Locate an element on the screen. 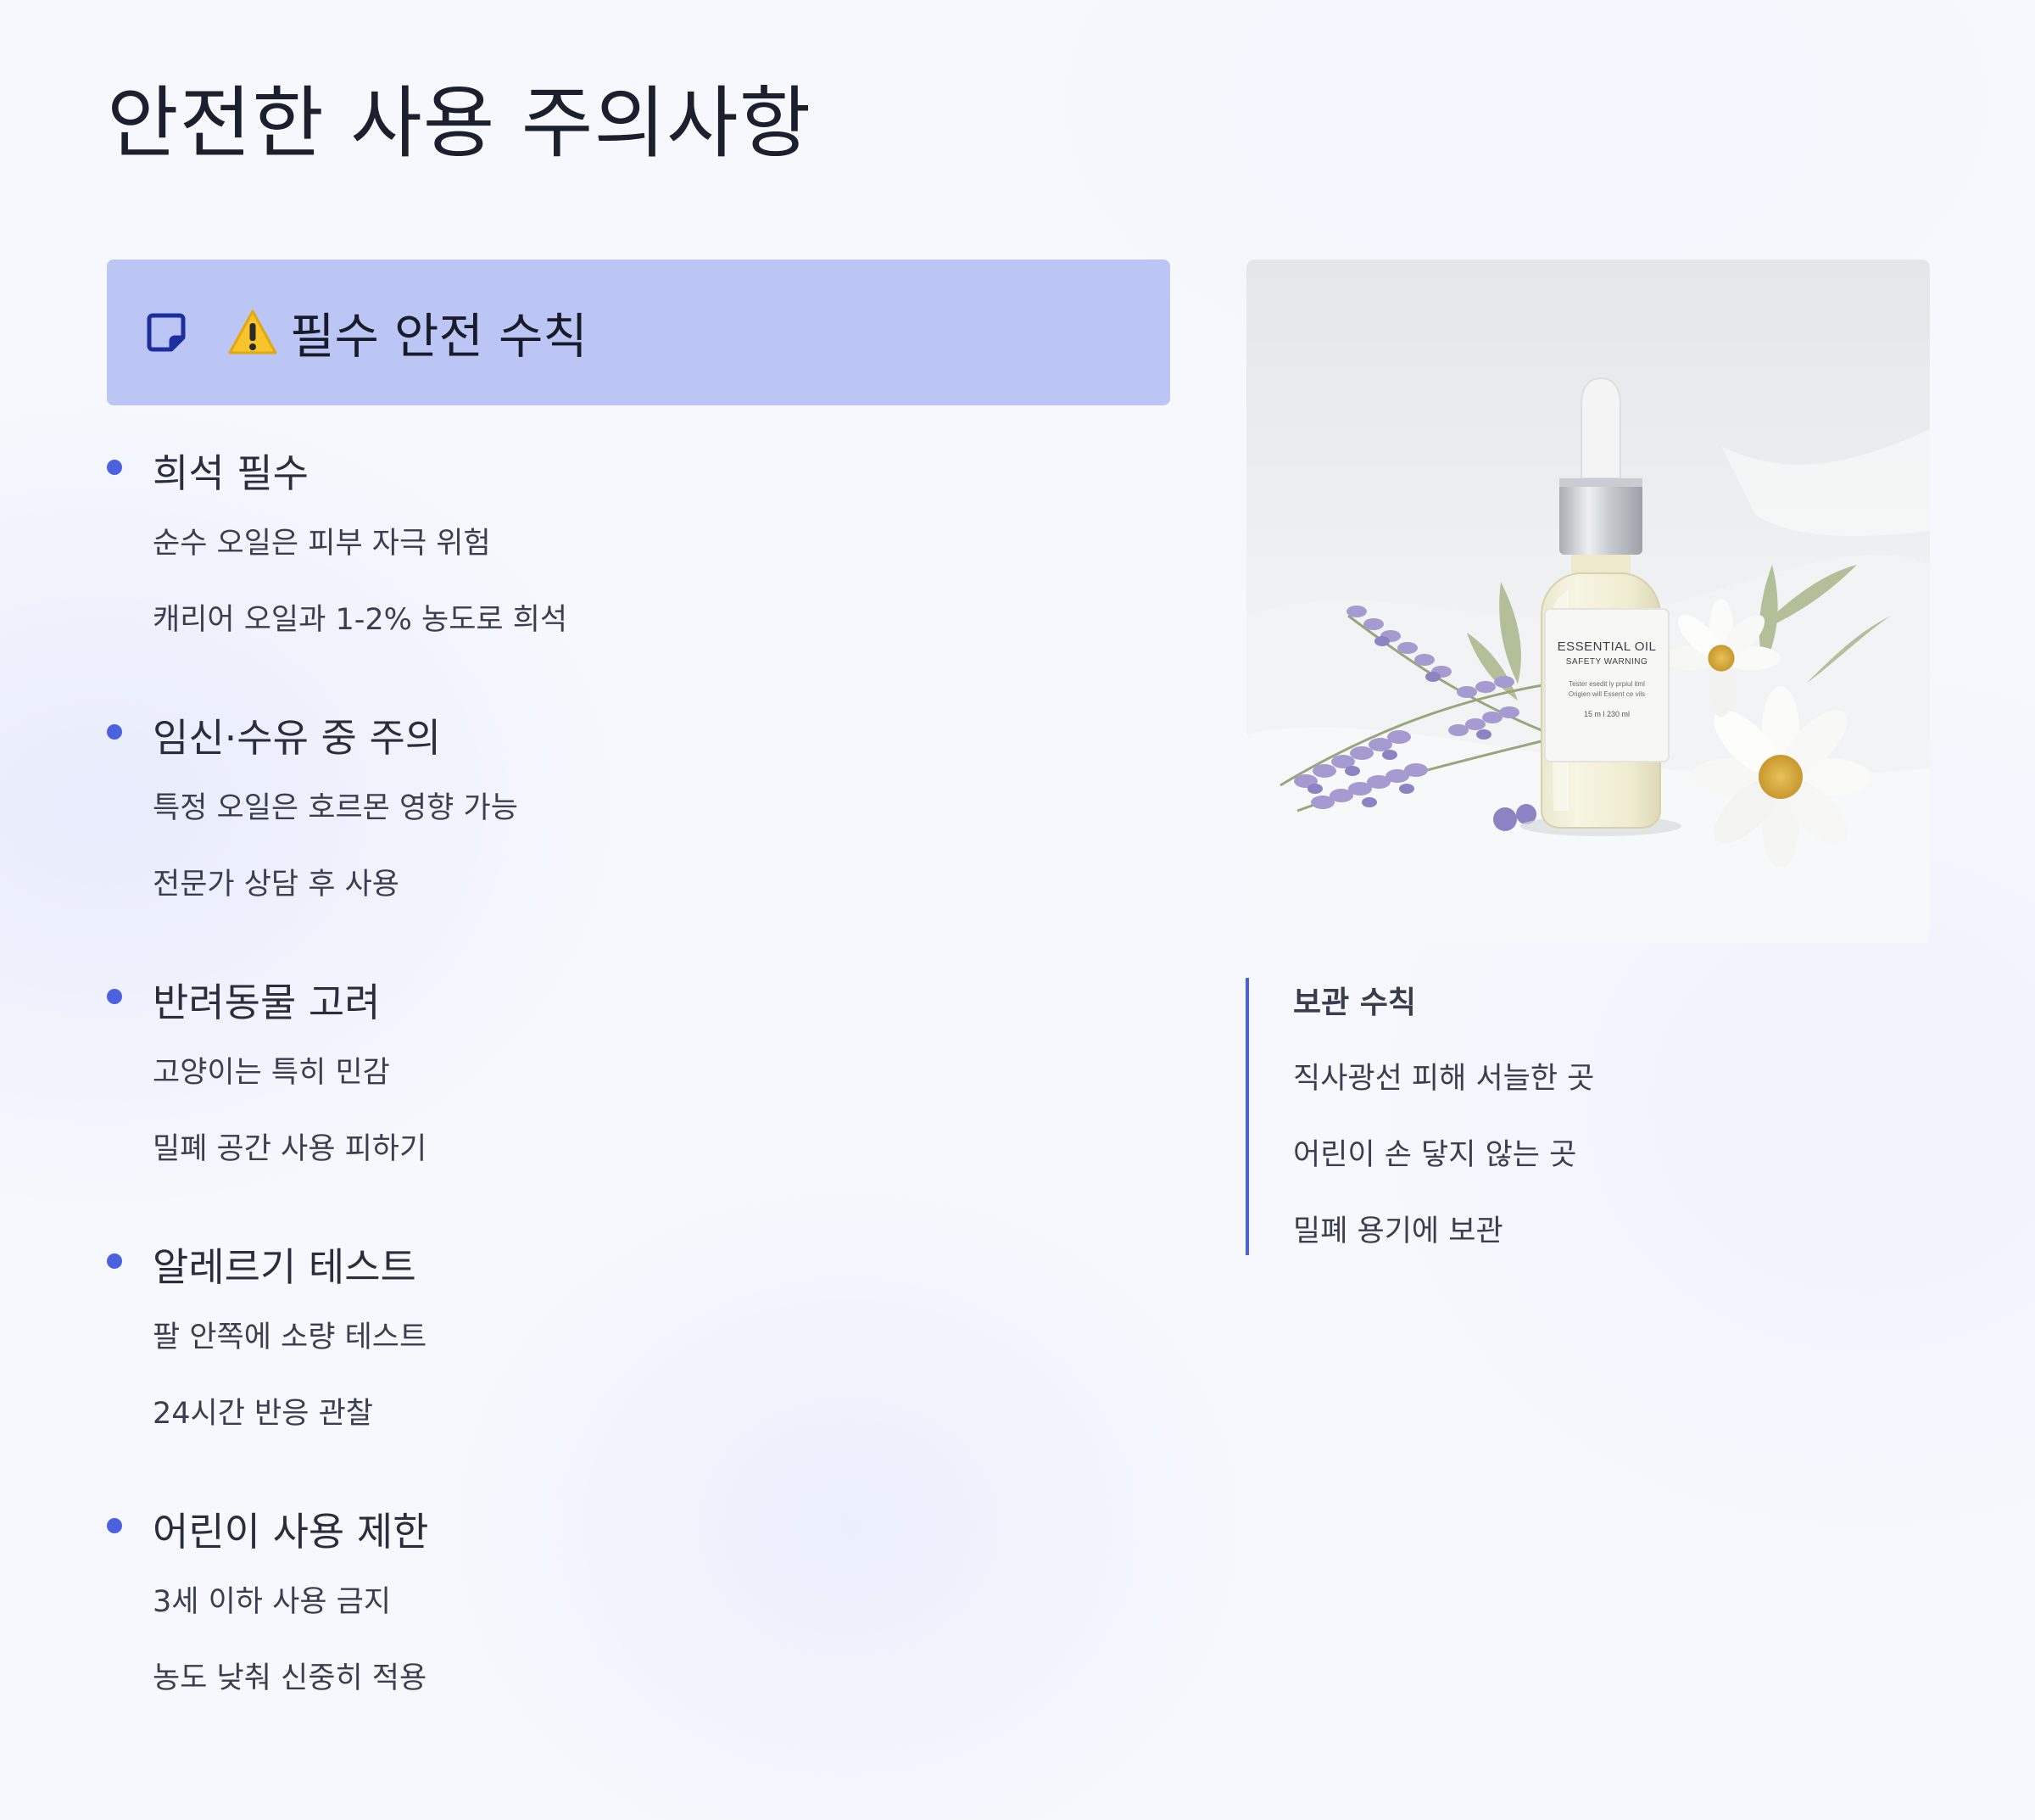 The width and height of the screenshot is (2035, 1820). rule-detail: 농도 낮춰 신중히 적용 is located at coordinates (290, 1678).